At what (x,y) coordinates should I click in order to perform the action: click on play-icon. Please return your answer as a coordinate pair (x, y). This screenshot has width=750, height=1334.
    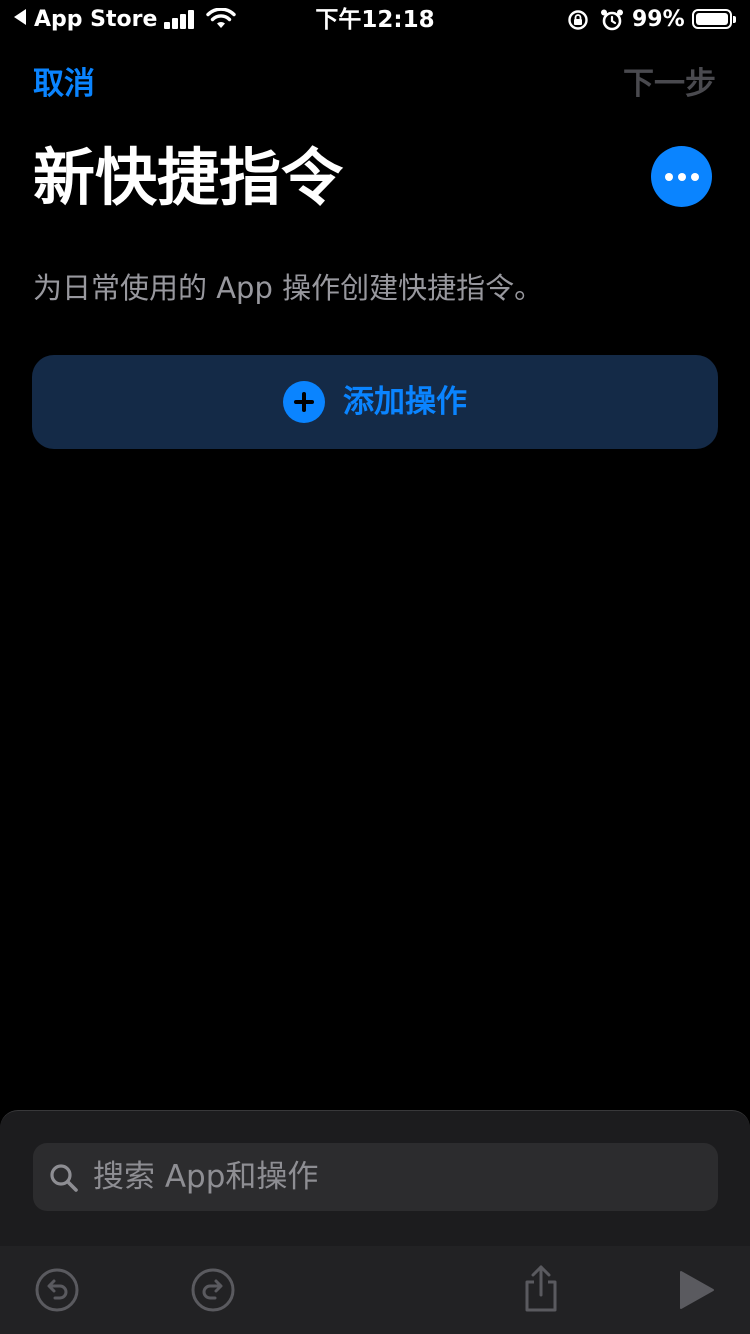
    Looking at the image, I should click on (697, 1290).